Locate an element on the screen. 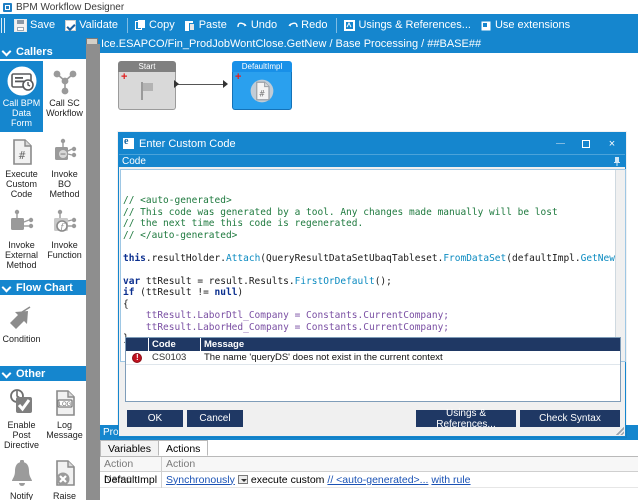 This screenshot has height=500, width=638. redo-arrow-icon is located at coordinates (292, 25).